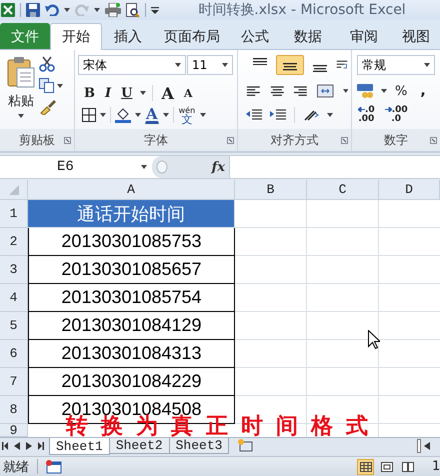 This screenshot has width=440, height=476. What do you see at coordinates (436, 466) in the screenshot?
I see `zoom-level: 1` at bounding box center [436, 466].